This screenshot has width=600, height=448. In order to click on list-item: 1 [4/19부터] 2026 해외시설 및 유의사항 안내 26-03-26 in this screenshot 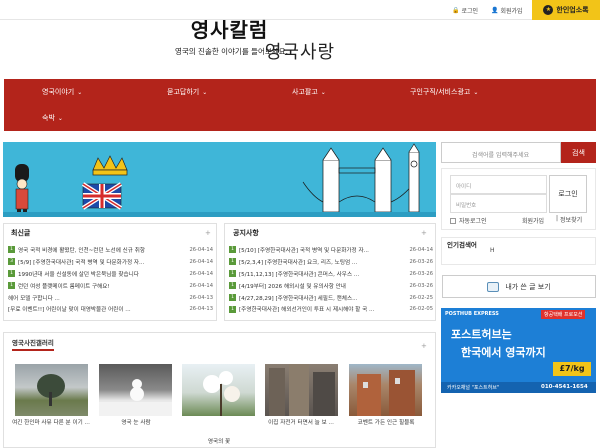, I will do `click(331, 286)`.